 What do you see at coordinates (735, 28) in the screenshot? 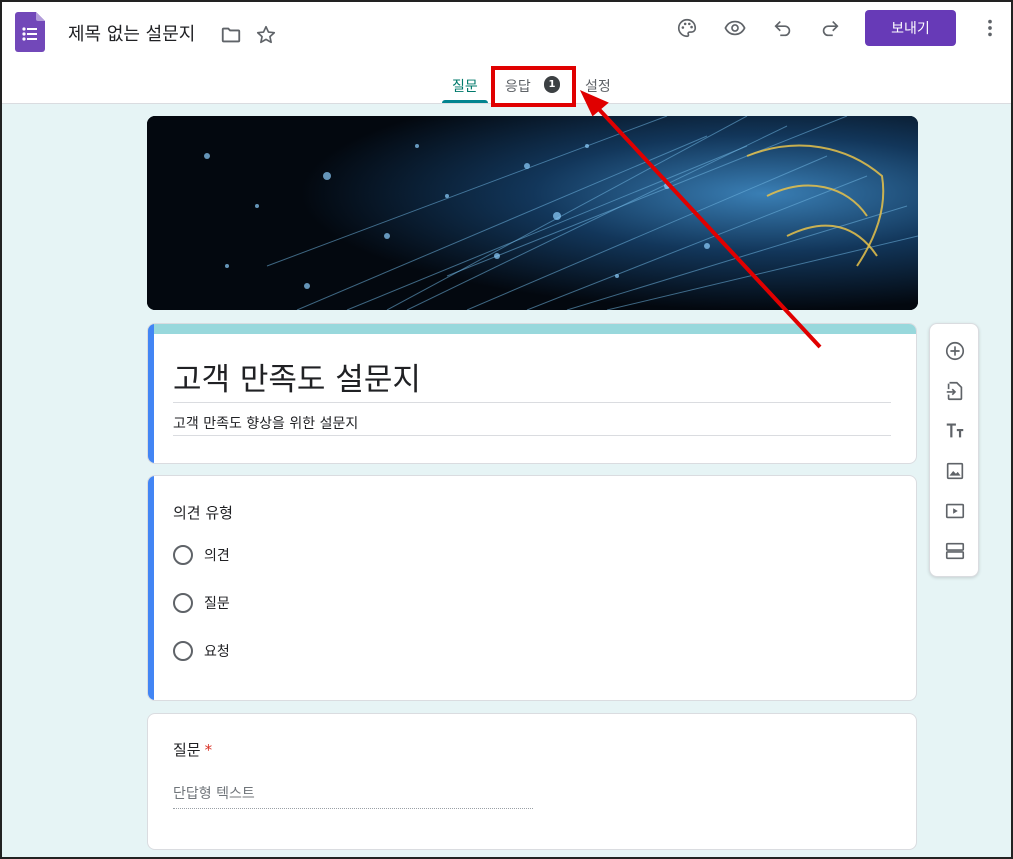
I see `preview-eye-icon` at bounding box center [735, 28].